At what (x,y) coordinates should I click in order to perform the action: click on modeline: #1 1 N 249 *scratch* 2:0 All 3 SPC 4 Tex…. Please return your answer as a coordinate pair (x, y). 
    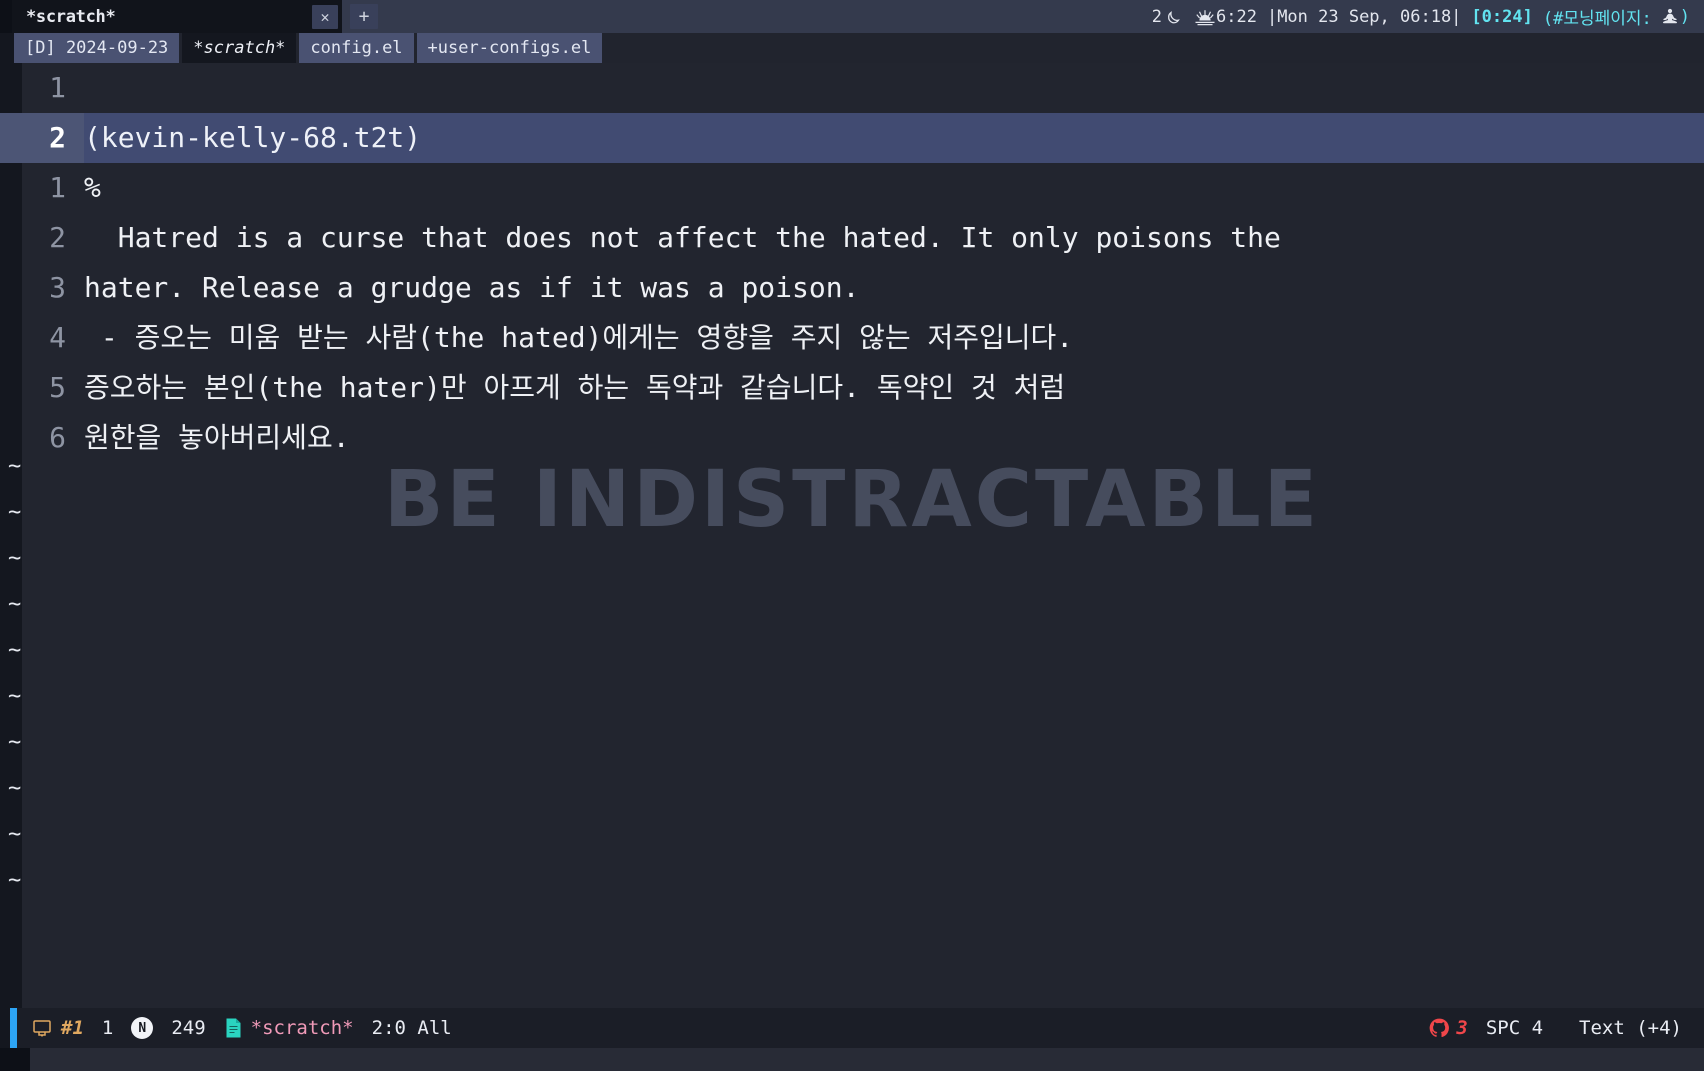
    Looking at the image, I should click on (852, 1028).